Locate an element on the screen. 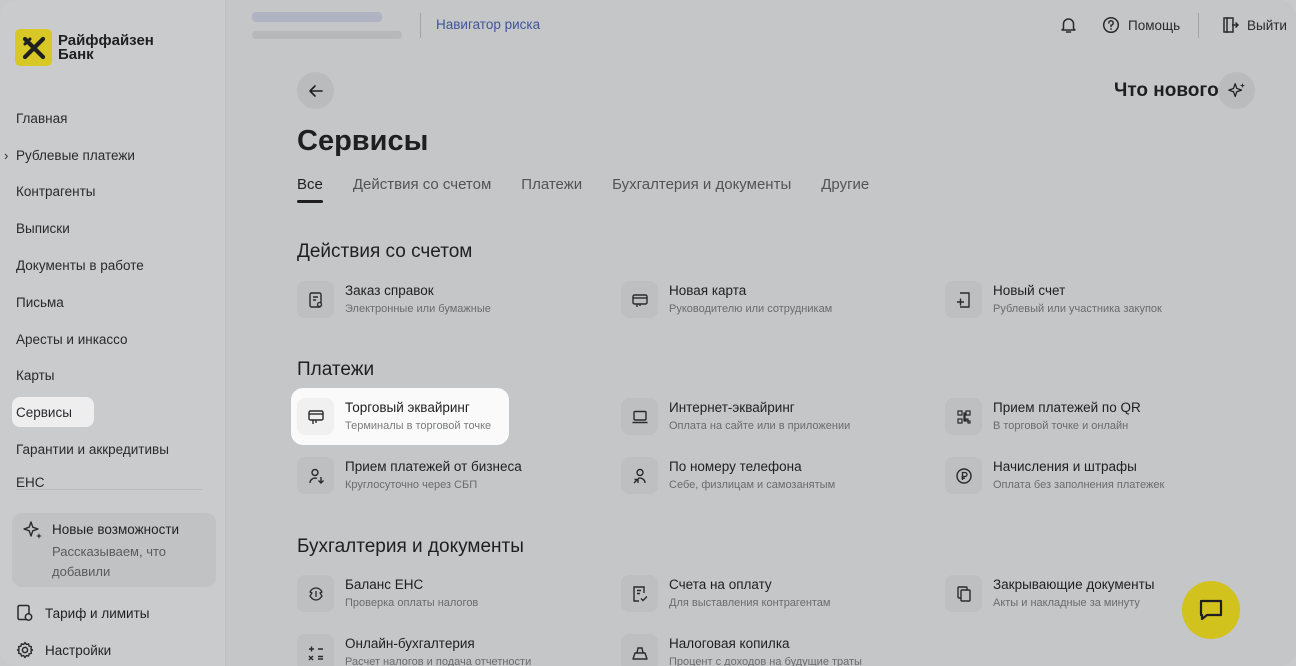 Image resolution: width=1296 pixels, height=666 pixels. tab-account-actions: Действия со счетом is located at coordinates (422, 184).